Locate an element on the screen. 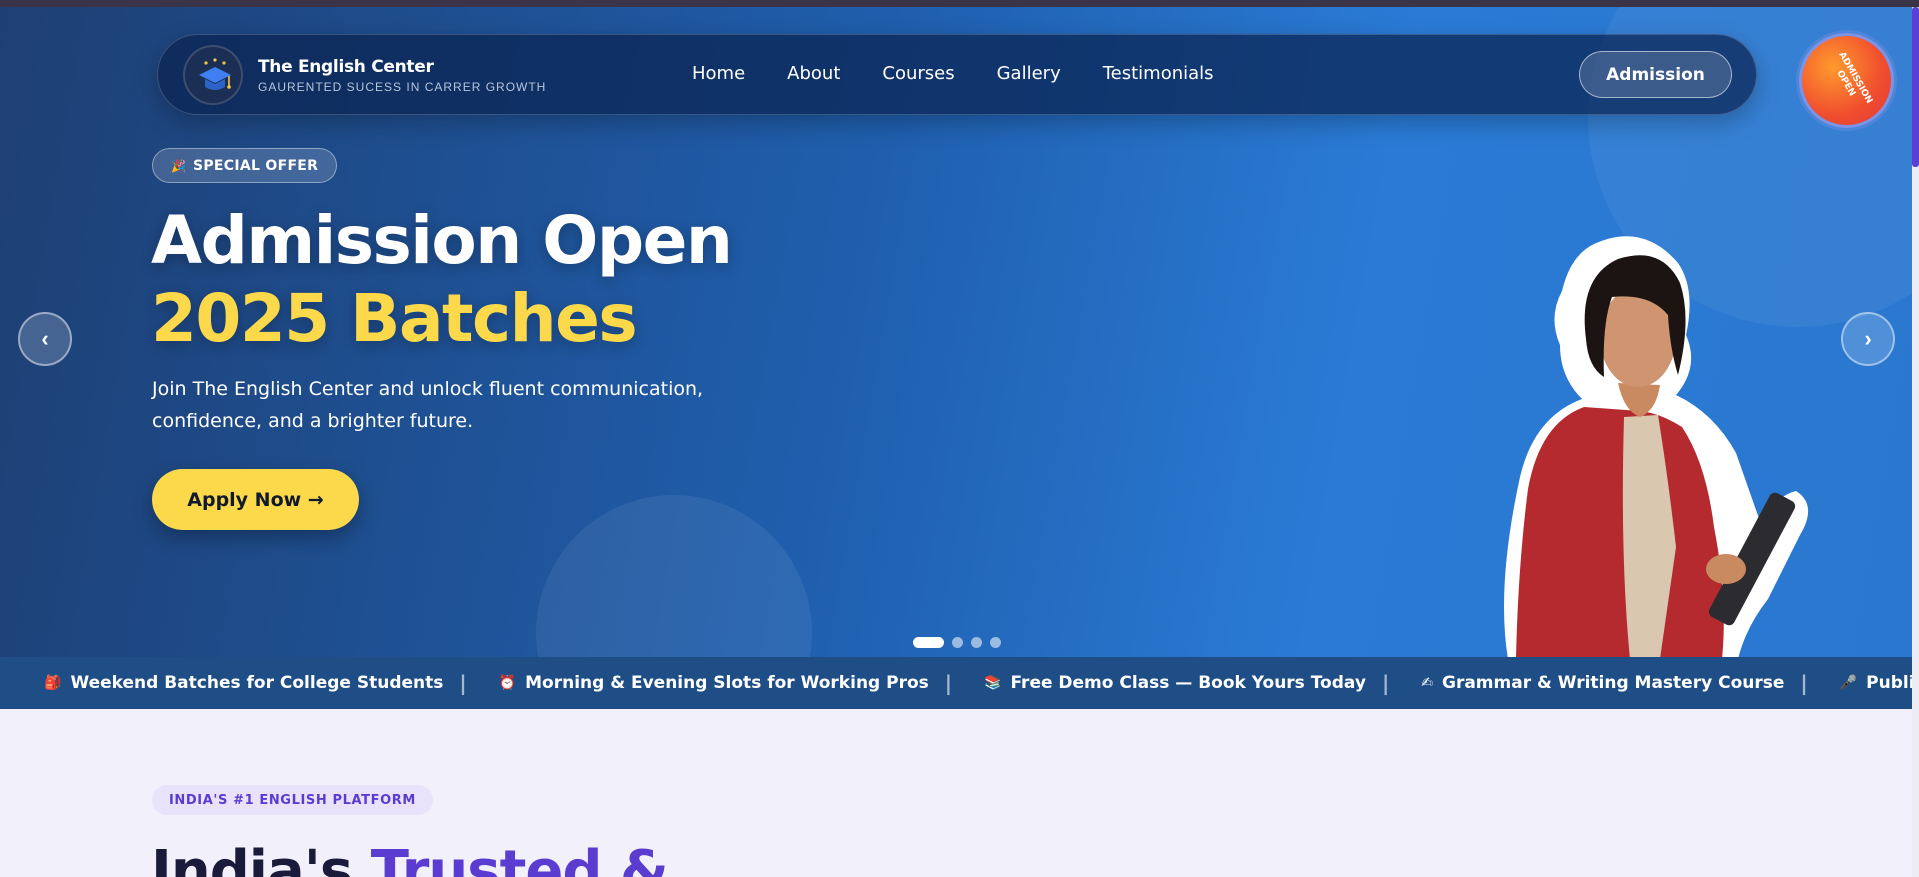 The image size is (1919, 877). ticker-text: Weekend Batches for College Students is located at coordinates (257, 683).